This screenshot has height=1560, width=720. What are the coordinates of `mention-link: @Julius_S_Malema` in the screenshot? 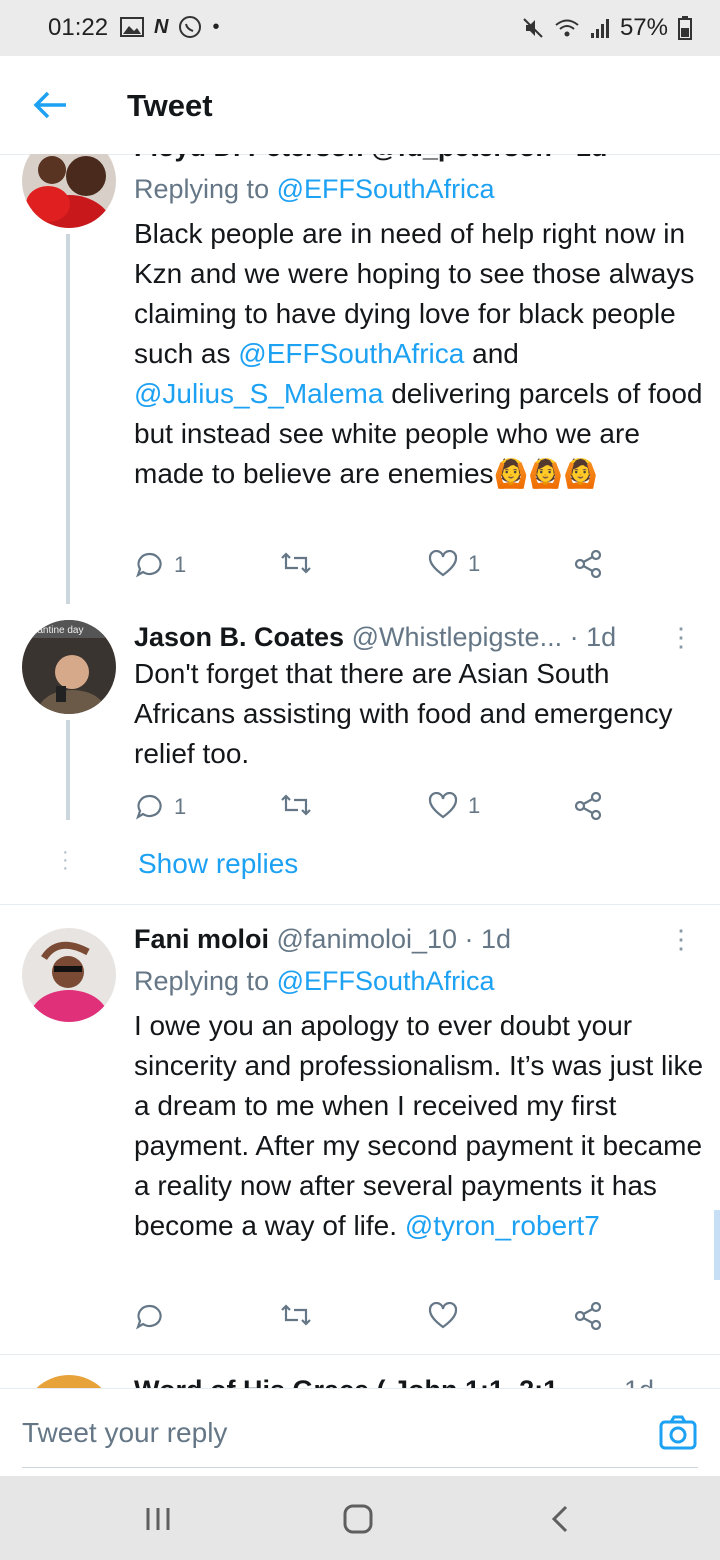 It's located at (258, 393).